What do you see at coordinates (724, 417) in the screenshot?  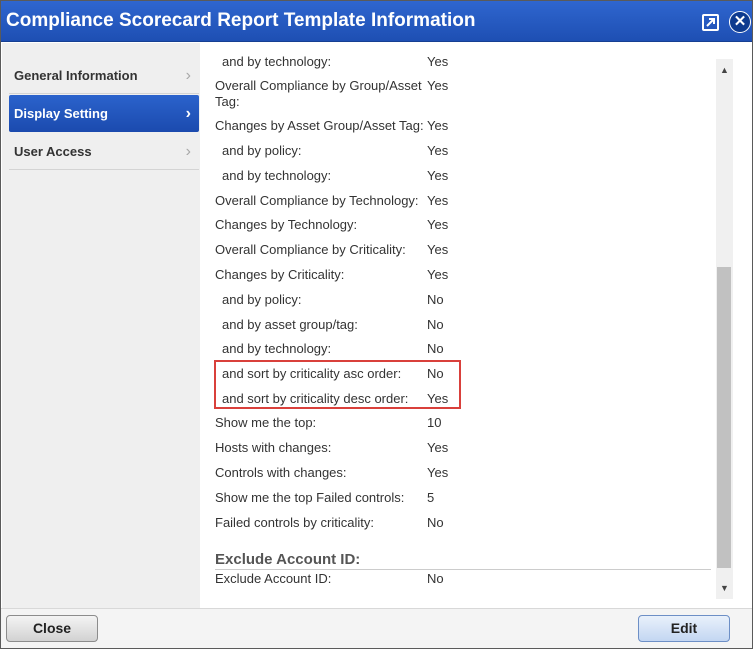 I see `scrollbar-thumb` at bounding box center [724, 417].